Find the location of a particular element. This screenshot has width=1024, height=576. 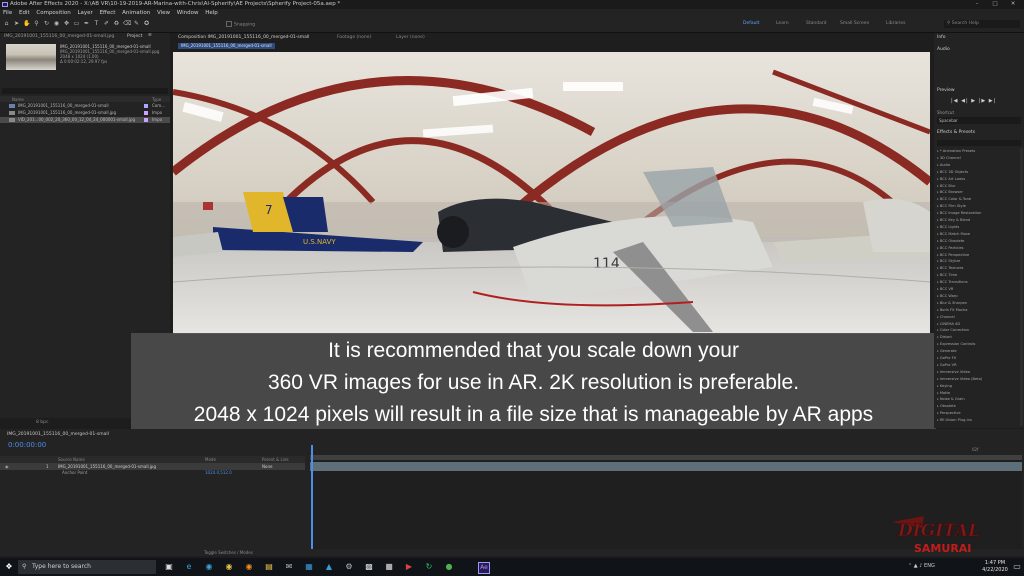

effects-list-item: ▸BCC Blur is located at coordinates (946, 186).